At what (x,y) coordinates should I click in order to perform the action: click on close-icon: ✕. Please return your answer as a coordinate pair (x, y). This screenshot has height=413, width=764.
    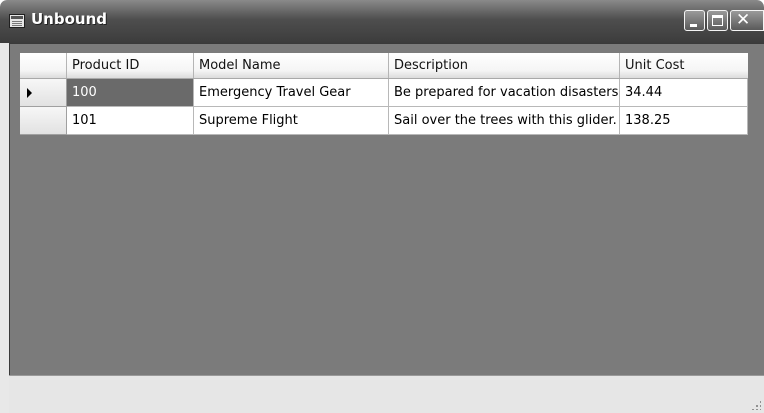
    Looking at the image, I should click on (743, 20).